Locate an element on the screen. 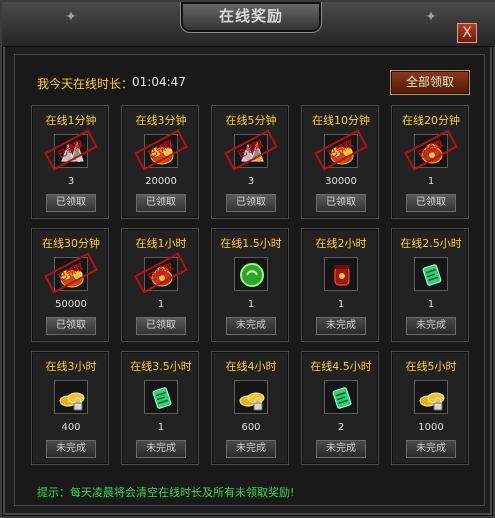 The image size is (495, 518). reward-card: 在线4小时 600 未完成 is located at coordinates (250, 408).